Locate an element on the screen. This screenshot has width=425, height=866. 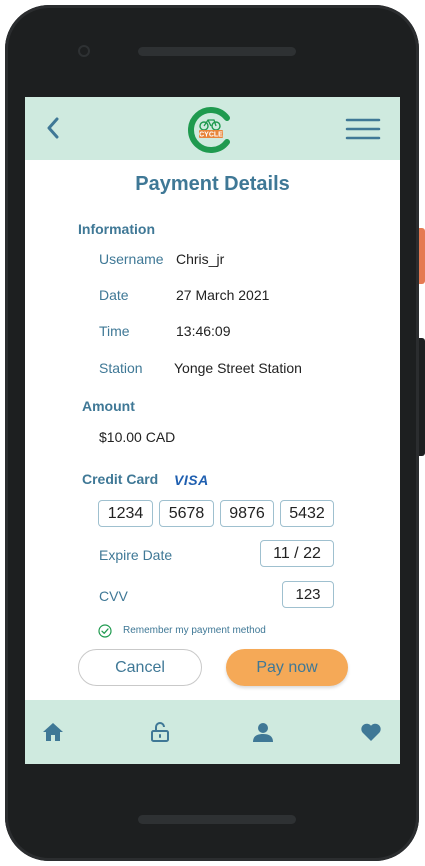
expire-date-label: Expire Date is located at coordinates (136, 555).